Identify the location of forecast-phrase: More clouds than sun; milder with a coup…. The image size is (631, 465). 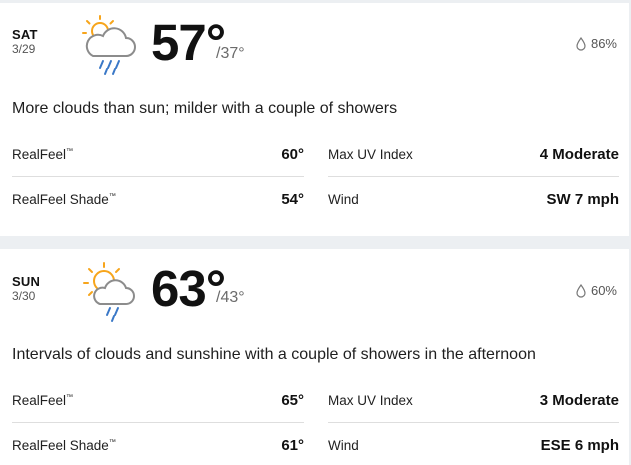
(205, 108).